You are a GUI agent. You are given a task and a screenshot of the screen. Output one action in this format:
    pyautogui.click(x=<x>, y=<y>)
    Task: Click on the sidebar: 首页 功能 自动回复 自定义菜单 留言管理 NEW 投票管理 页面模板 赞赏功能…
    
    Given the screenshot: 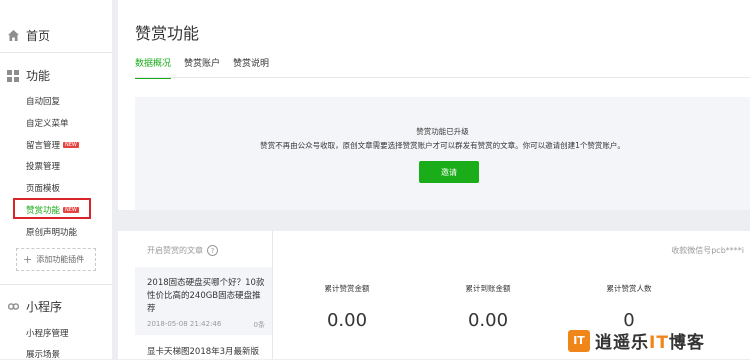 What is the action you would take?
    pyautogui.click(x=56, y=180)
    